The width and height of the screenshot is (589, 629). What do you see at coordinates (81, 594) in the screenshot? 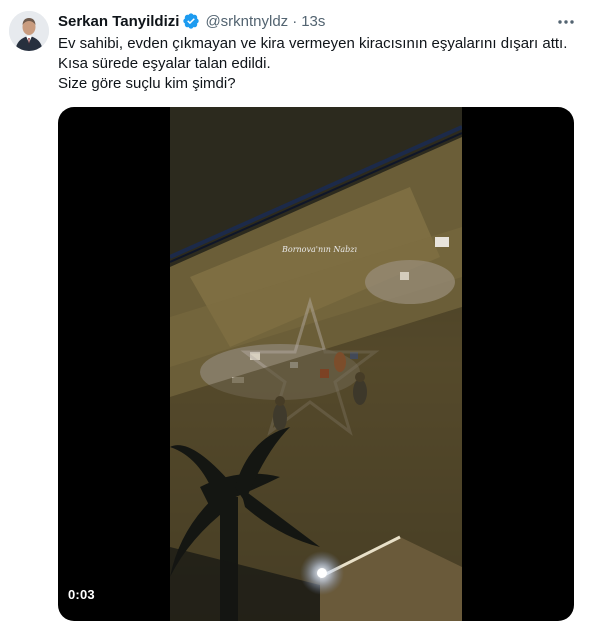
I see `video-duration: 0:03` at bounding box center [81, 594].